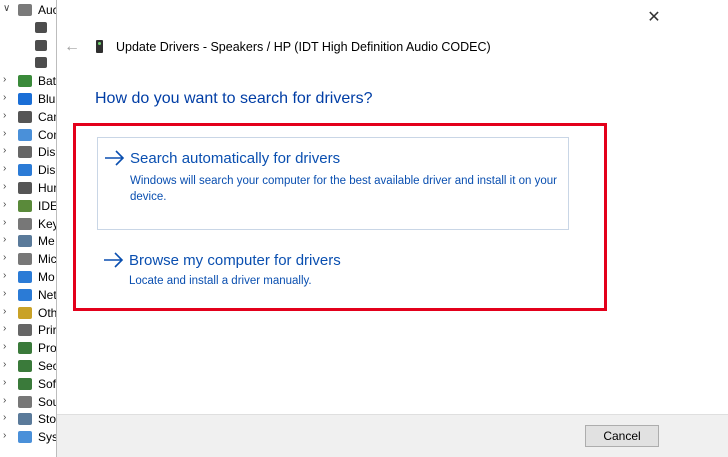  I want to click on tree-item: › Sec, so click(30, 366).